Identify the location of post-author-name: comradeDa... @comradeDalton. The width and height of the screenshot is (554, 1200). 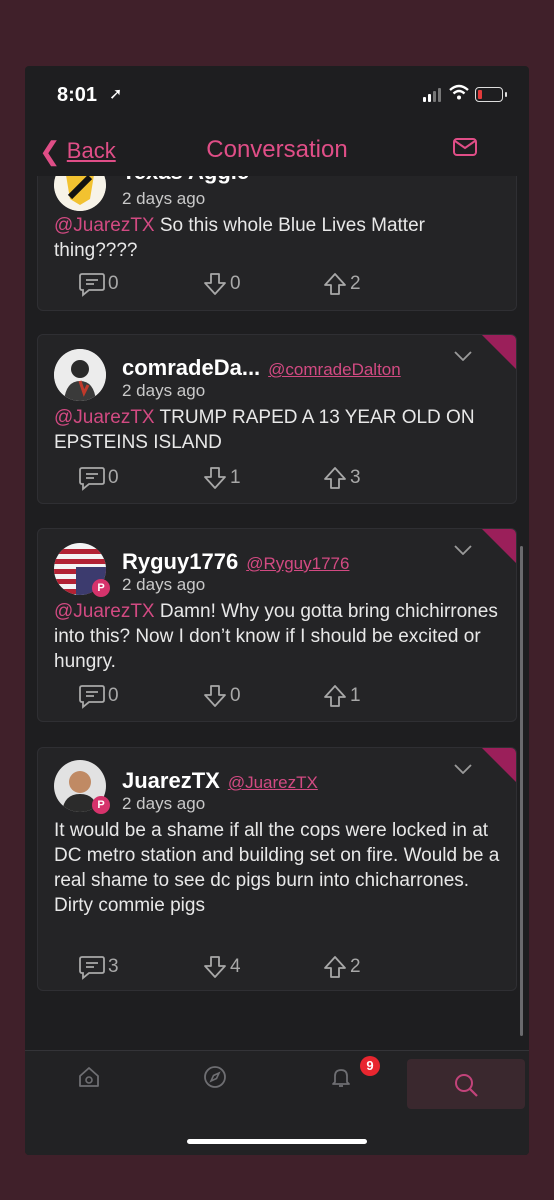
(261, 368).